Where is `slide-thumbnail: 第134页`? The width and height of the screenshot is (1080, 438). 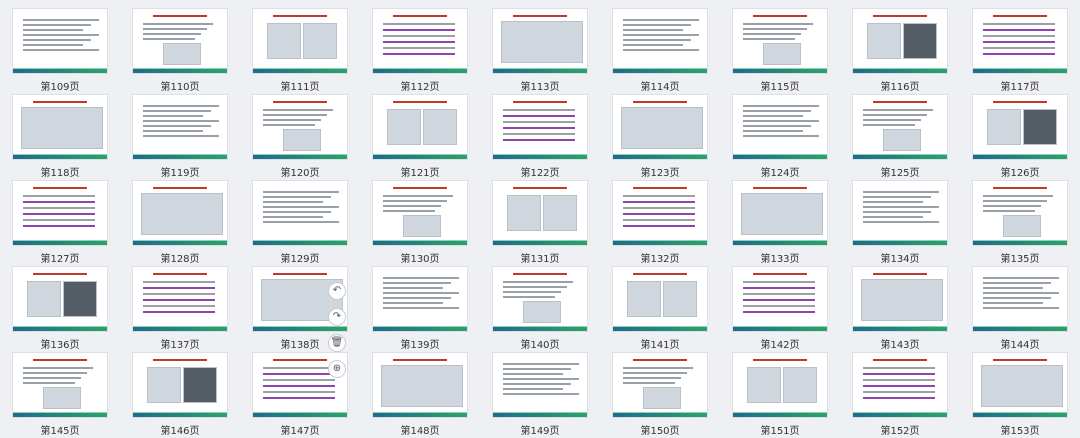 slide-thumbnail: 第134页 is located at coordinates (900, 223).